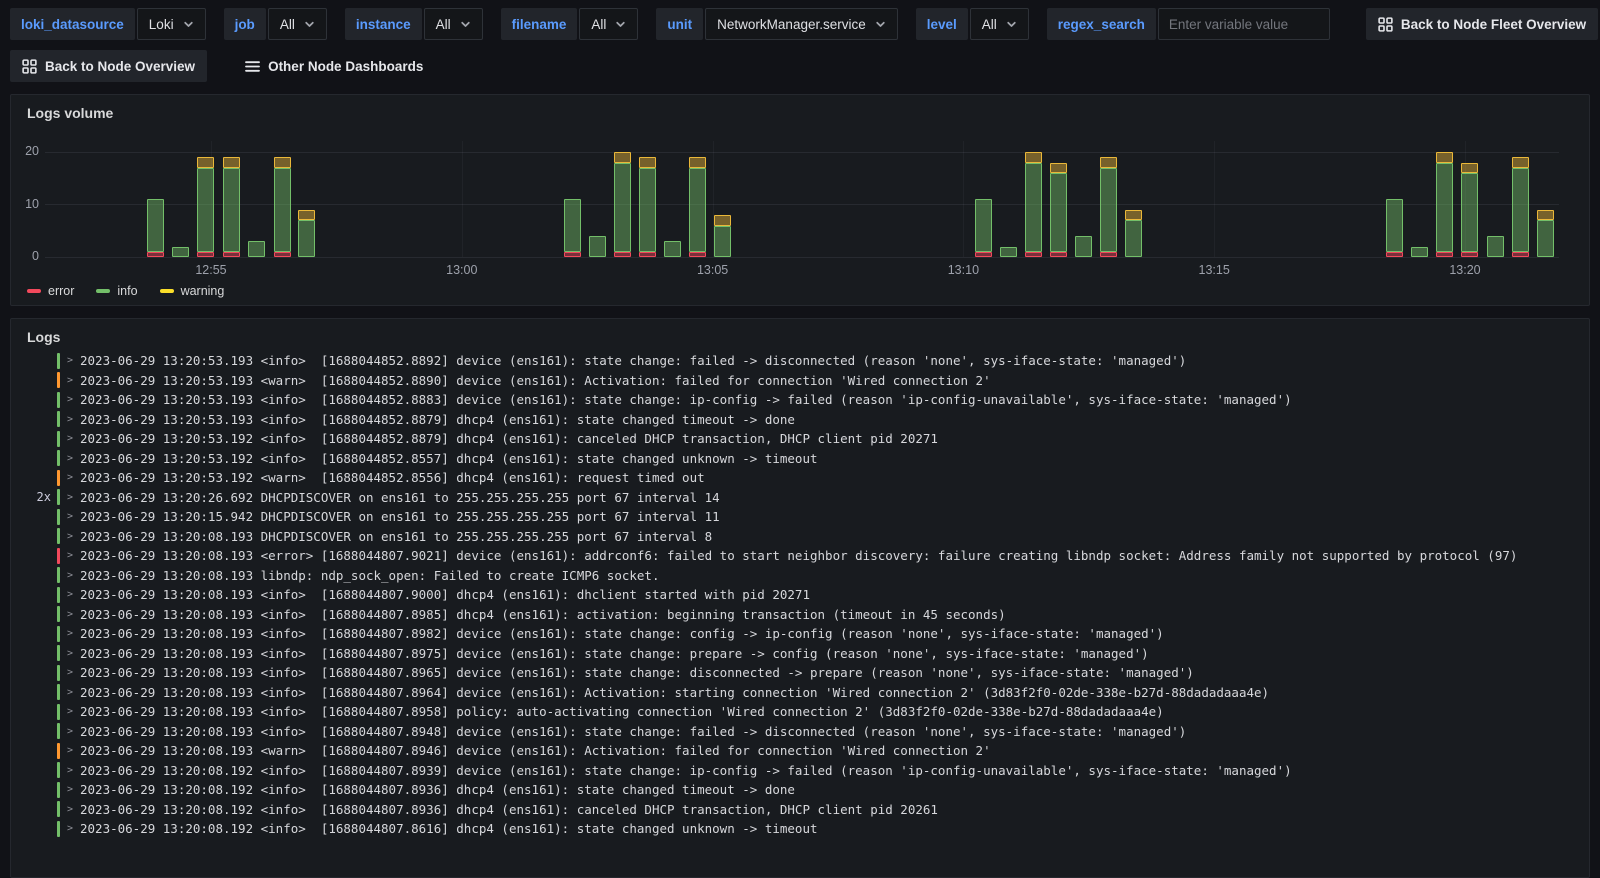 This screenshot has width=1600, height=878. What do you see at coordinates (1482, 24) in the screenshot?
I see `back-to-node-fleet-overview-button: Back to Node Fleet Overview` at bounding box center [1482, 24].